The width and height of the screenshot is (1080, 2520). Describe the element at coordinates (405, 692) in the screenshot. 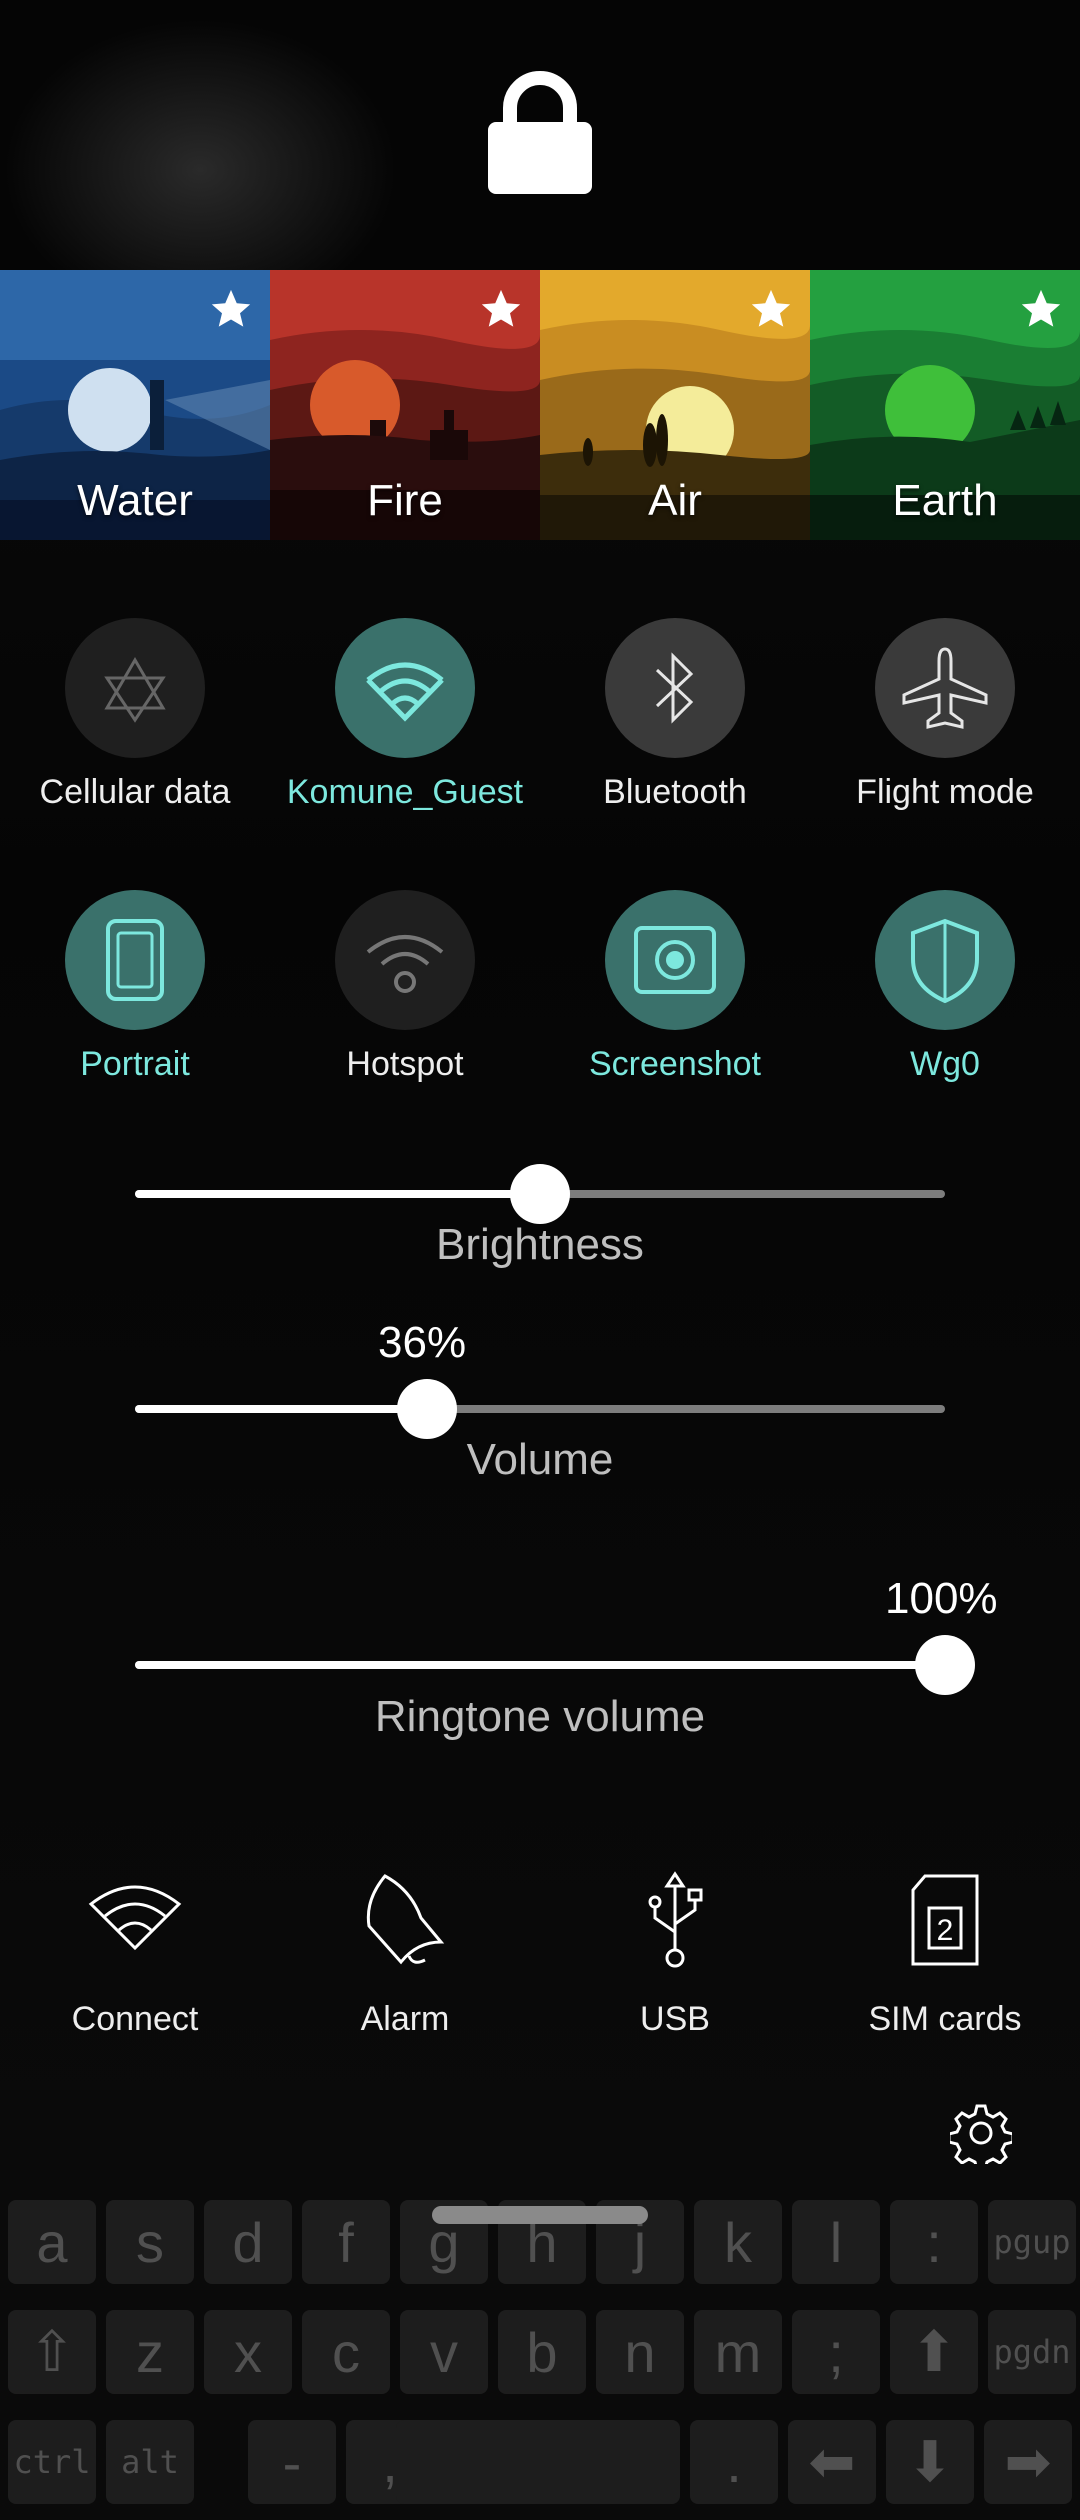

I see `wifi-icon` at that location.